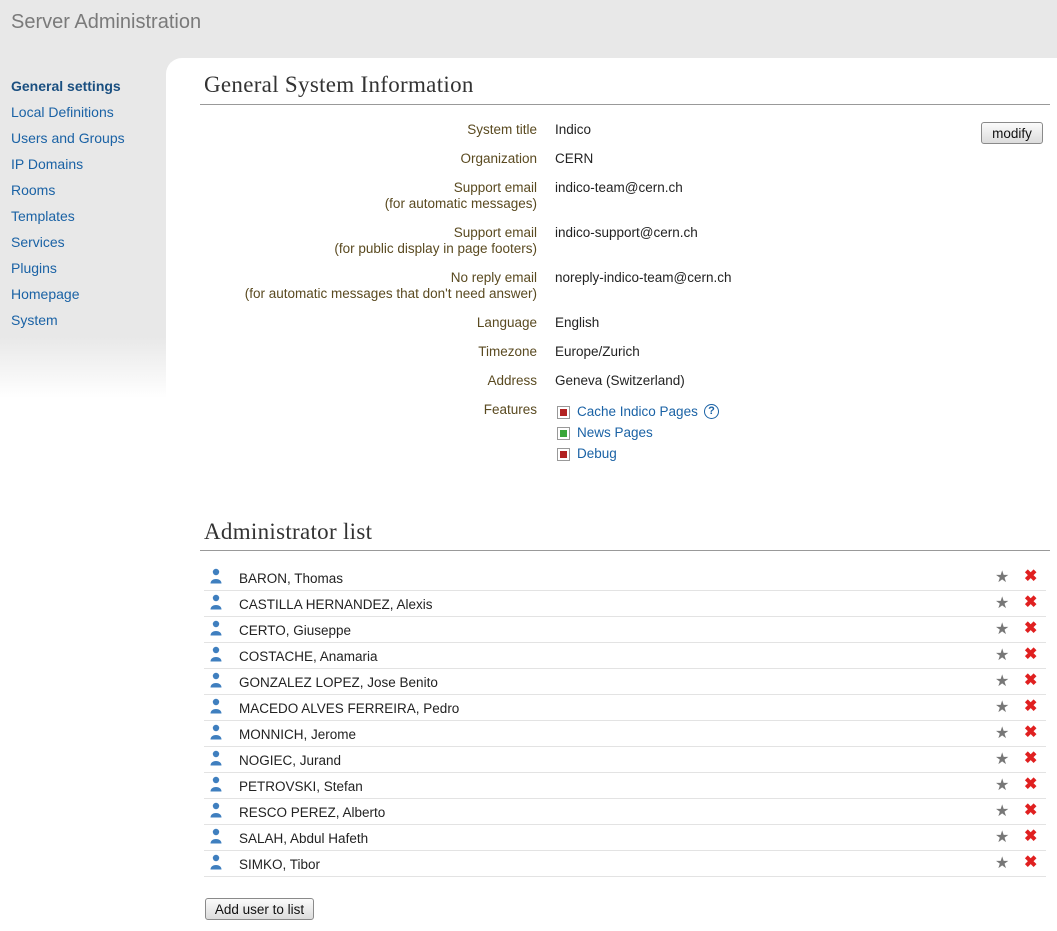 Image resolution: width=1057 pixels, height=931 pixels. What do you see at coordinates (495, 232) in the screenshot?
I see `info-label-main: Support email` at bounding box center [495, 232].